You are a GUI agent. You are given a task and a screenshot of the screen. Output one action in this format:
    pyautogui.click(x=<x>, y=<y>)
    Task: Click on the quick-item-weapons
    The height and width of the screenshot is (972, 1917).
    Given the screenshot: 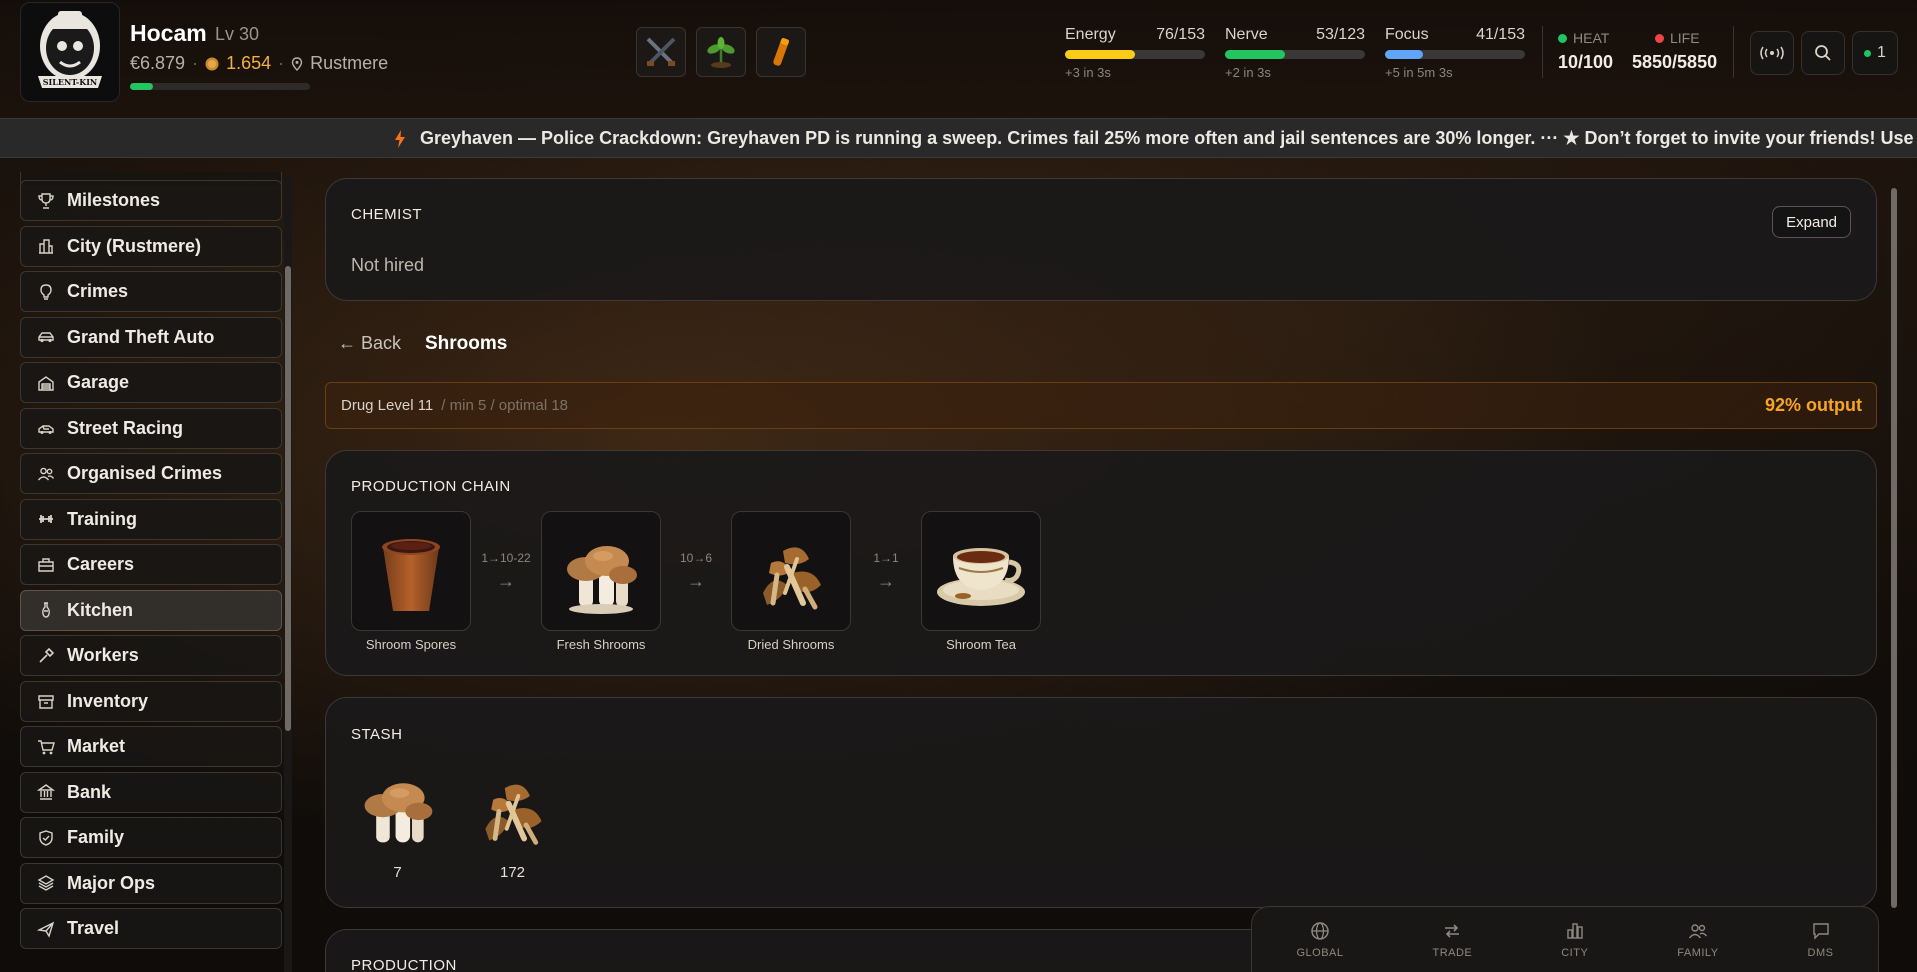 What is the action you would take?
    pyautogui.click(x=661, y=52)
    